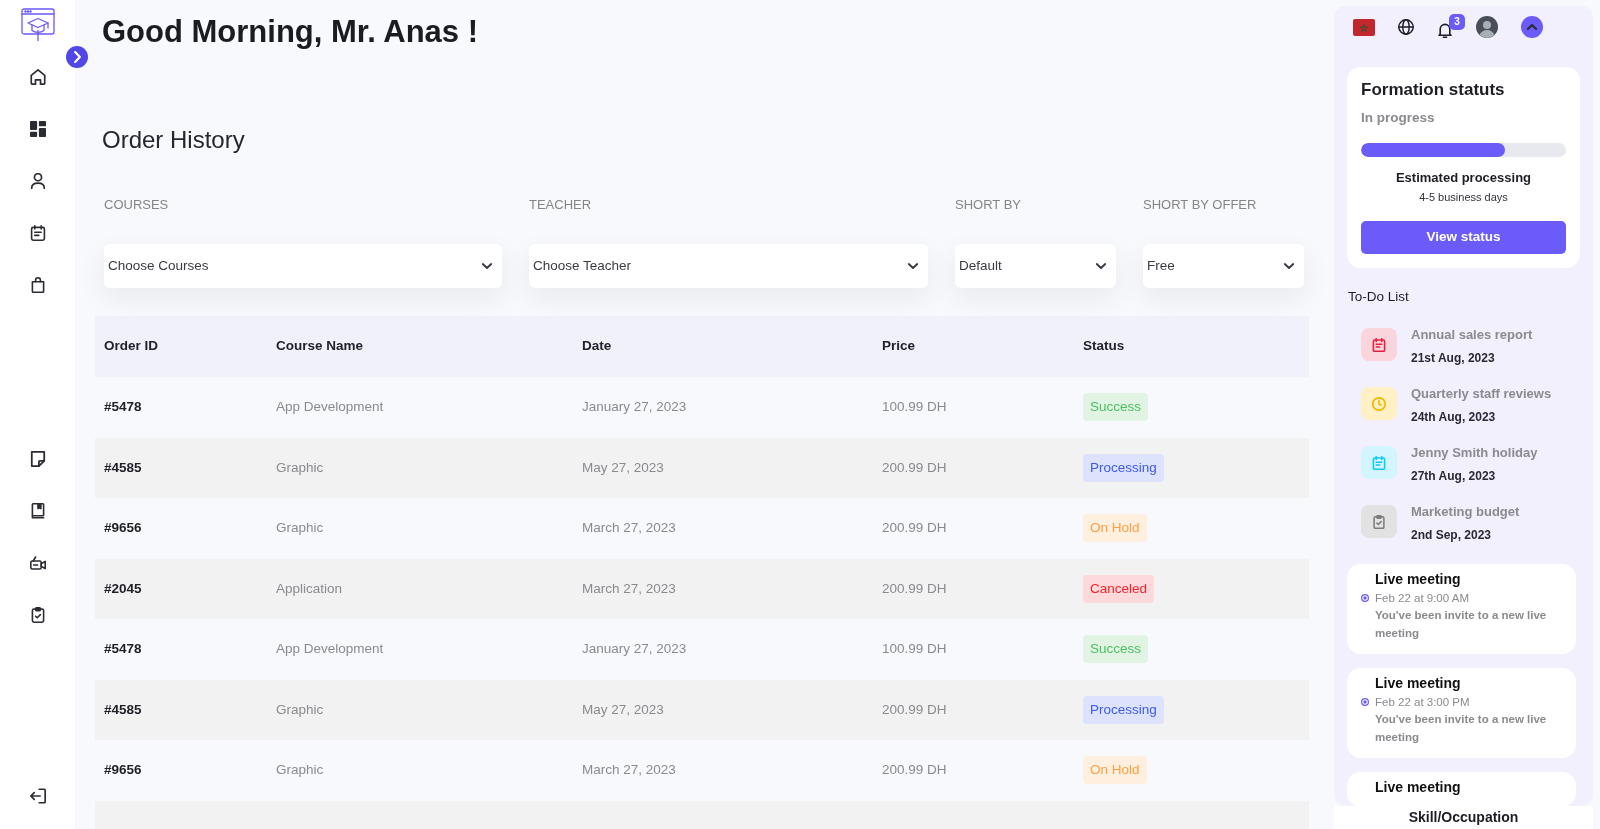 The height and width of the screenshot is (829, 1600). Describe the element at coordinates (1035, 266) in the screenshot. I see `filter-dropdown: Default` at that location.